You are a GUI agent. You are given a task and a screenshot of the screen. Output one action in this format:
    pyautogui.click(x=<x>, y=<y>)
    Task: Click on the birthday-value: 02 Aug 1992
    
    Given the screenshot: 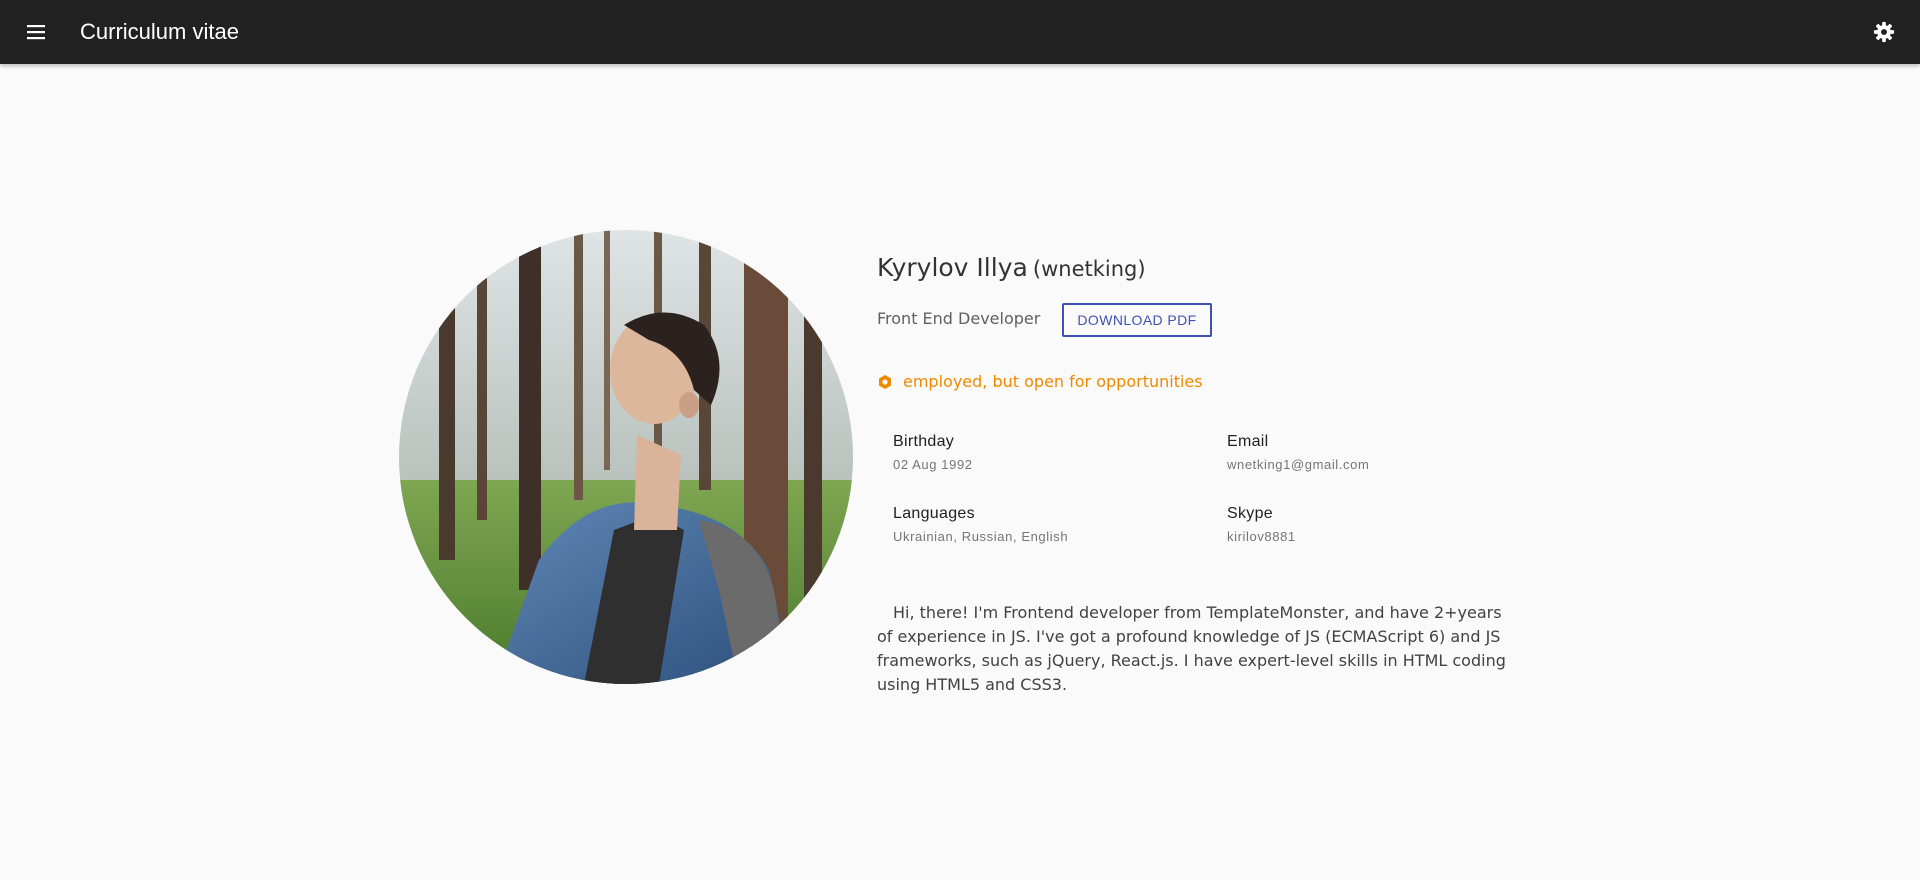 What is the action you would take?
    pyautogui.click(x=933, y=464)
    